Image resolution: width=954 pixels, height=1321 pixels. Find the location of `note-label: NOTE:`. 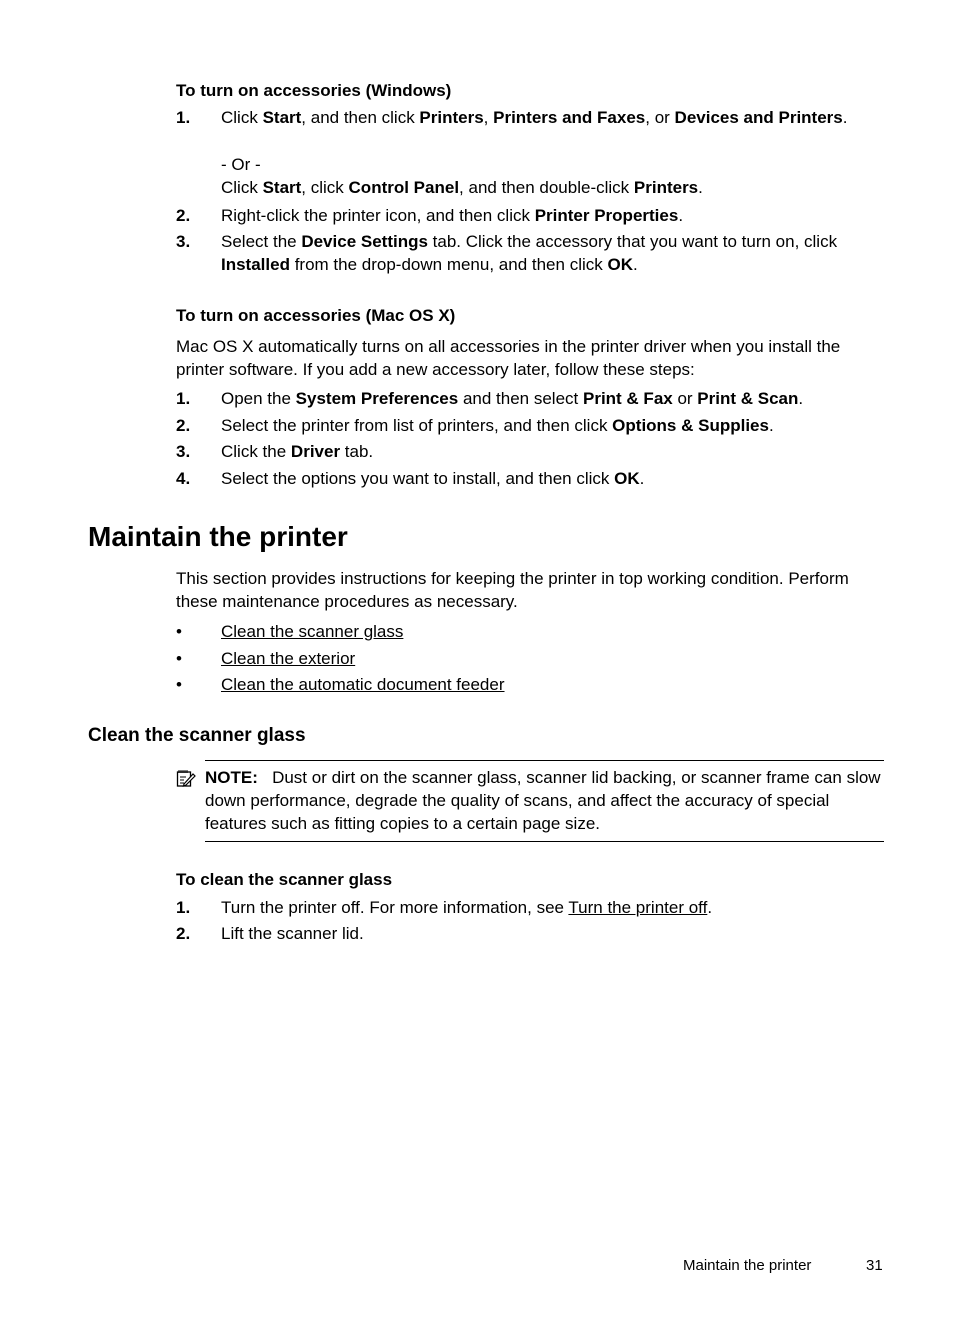

note-label: NOTE: is located at coordinates (231, 777).